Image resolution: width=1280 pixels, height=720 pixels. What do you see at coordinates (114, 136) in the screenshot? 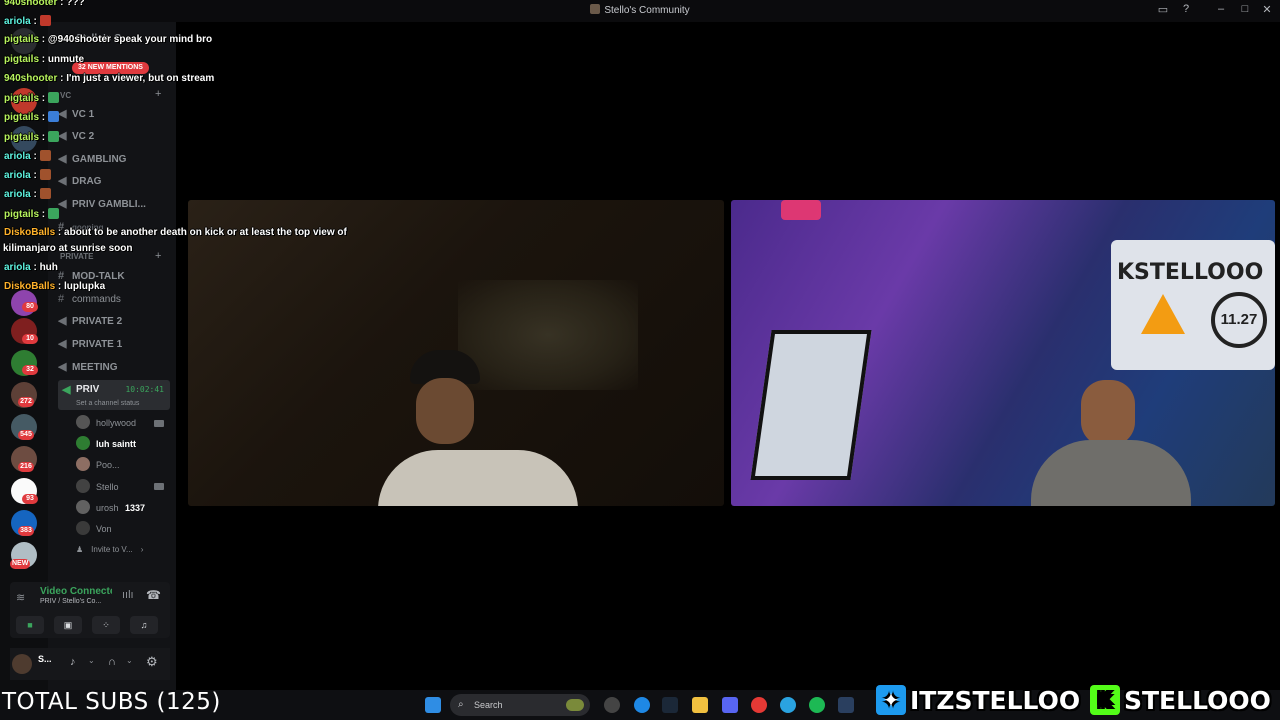
I see `channel-vc-2: ◀ VC 2` at bounding box center [114, 136].